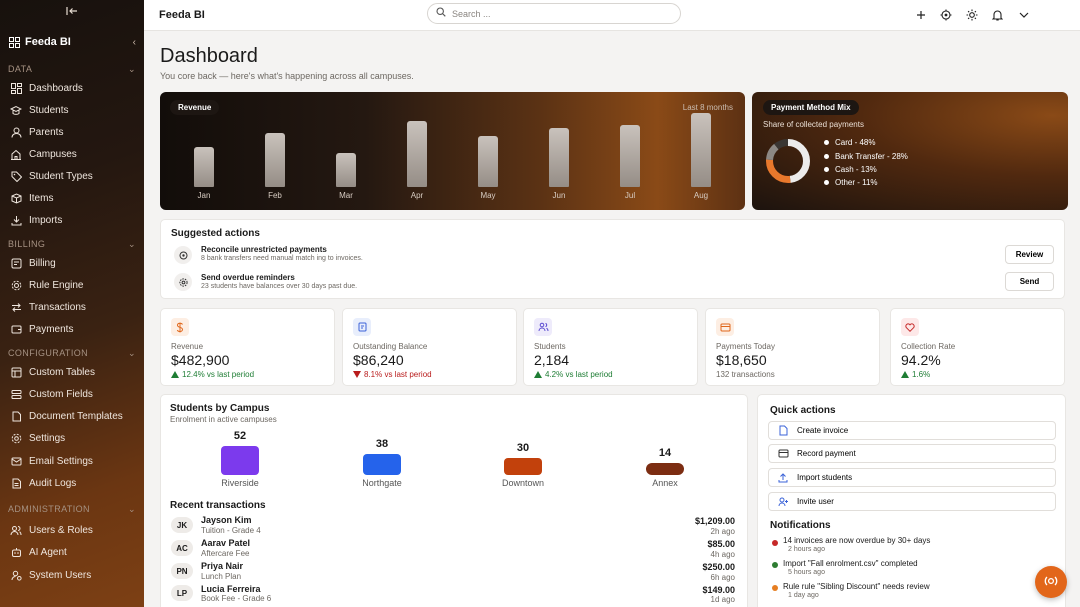 This screenshot has height=607, width=1080. Describe the element at coordinates (972, 15) in the screenshot. I see `sun-icon` at that location.